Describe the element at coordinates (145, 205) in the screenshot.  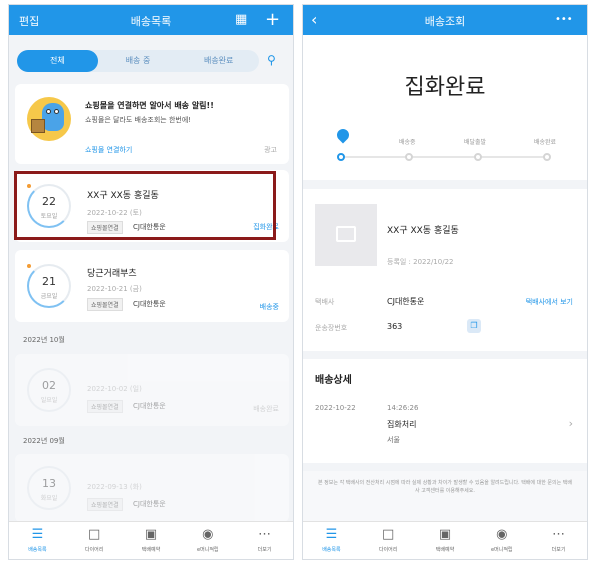
I see `highlight-box` at that location.